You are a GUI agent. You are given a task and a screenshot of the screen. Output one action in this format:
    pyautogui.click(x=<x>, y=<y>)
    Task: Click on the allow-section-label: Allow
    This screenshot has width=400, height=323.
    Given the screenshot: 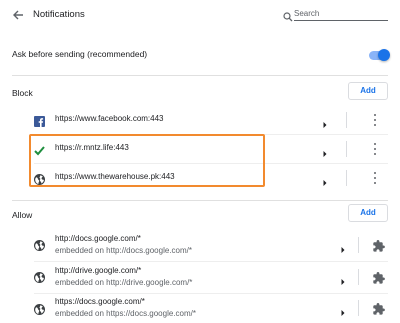 What is the action you would take?
    pyautogui.click(x=22, y=215)
    